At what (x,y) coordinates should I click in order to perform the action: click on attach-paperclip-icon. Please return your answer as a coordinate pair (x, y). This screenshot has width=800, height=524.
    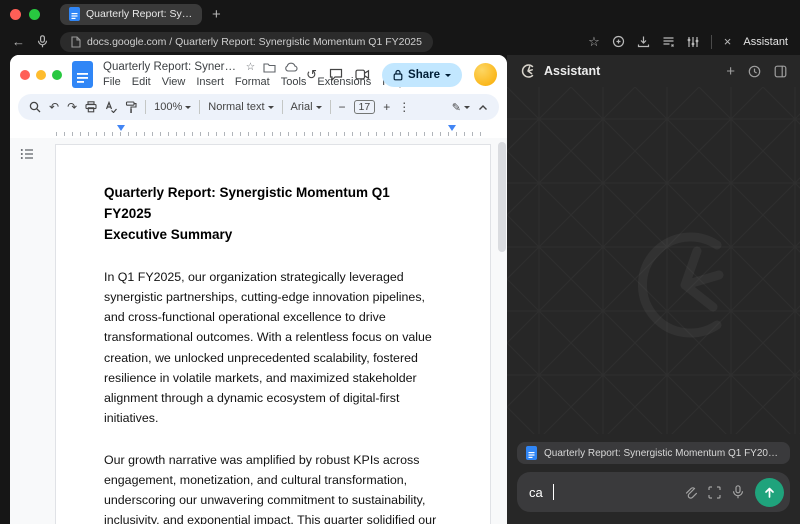
    Looking at the image, I should click on (690, 492).